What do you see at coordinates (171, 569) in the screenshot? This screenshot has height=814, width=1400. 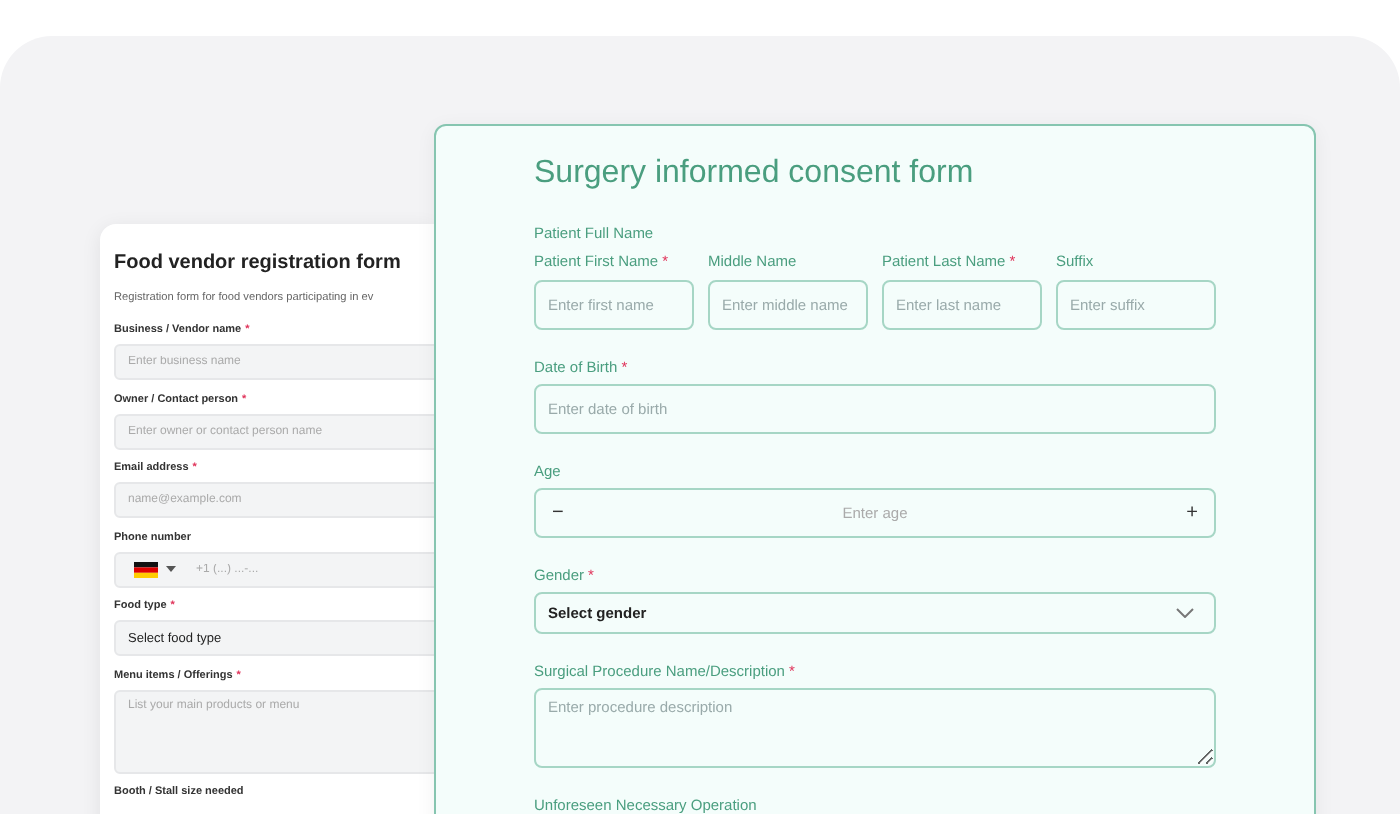 I see `caret-icon` at bounding box center [171, 569].